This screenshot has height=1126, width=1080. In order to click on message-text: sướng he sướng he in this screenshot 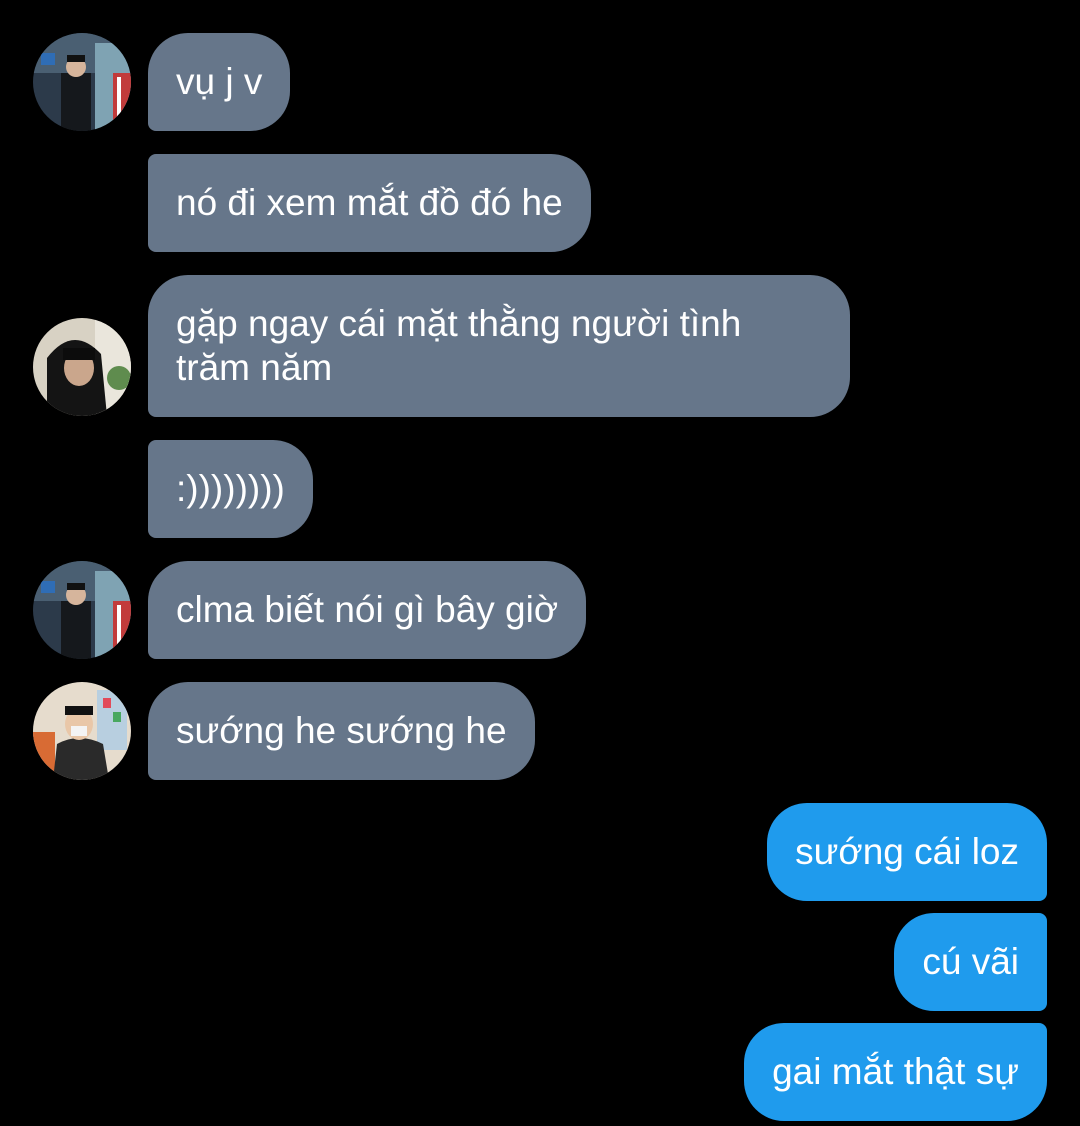, I will do `click(341, 730)`.